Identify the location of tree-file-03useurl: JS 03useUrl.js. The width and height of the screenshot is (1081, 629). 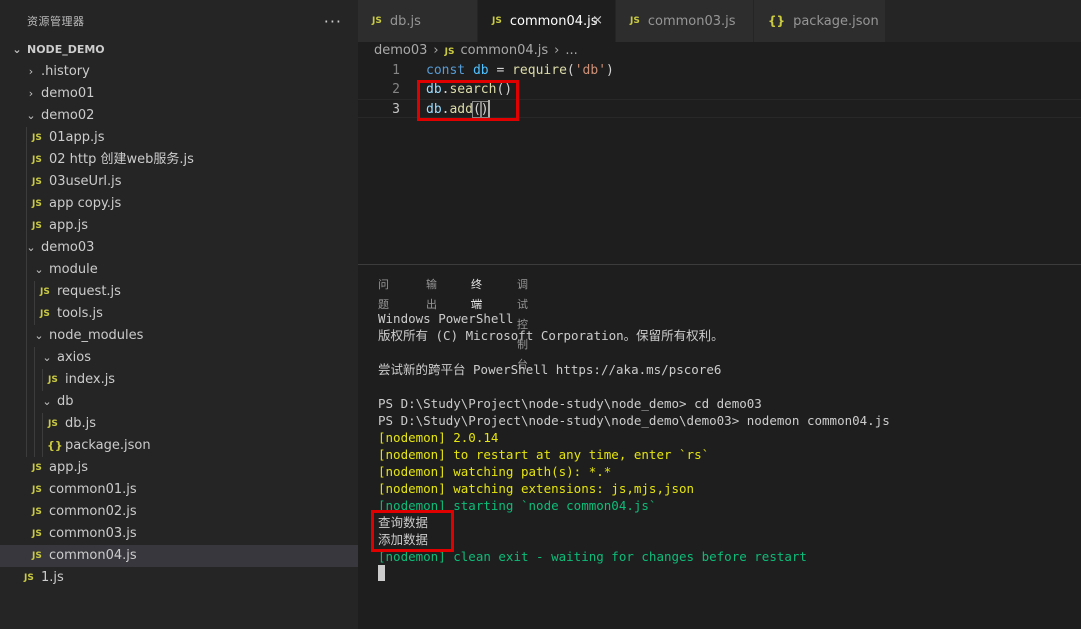
(179, 182).